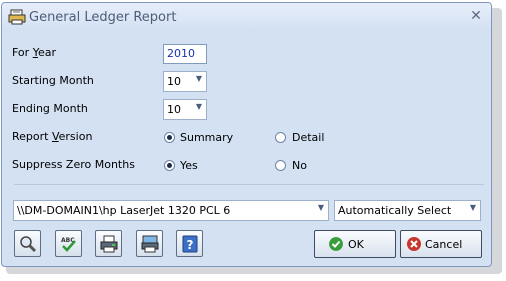 Image resolution: width=506 pixels, height=281 pixels. I want to click on magnifier-icon, so click(28, 244).